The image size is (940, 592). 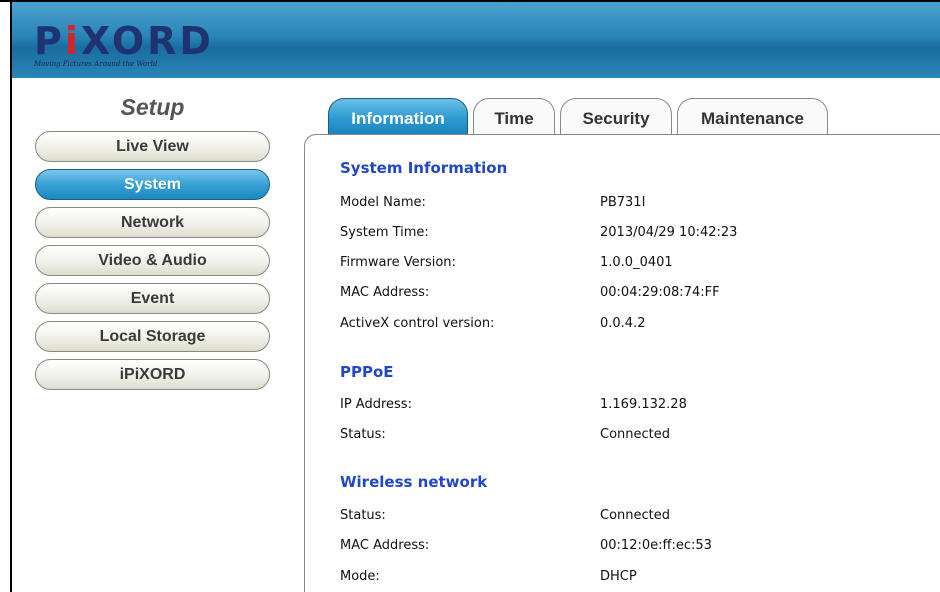 I want to click on sidebar-item-system: System, so click(x=152, y=184).